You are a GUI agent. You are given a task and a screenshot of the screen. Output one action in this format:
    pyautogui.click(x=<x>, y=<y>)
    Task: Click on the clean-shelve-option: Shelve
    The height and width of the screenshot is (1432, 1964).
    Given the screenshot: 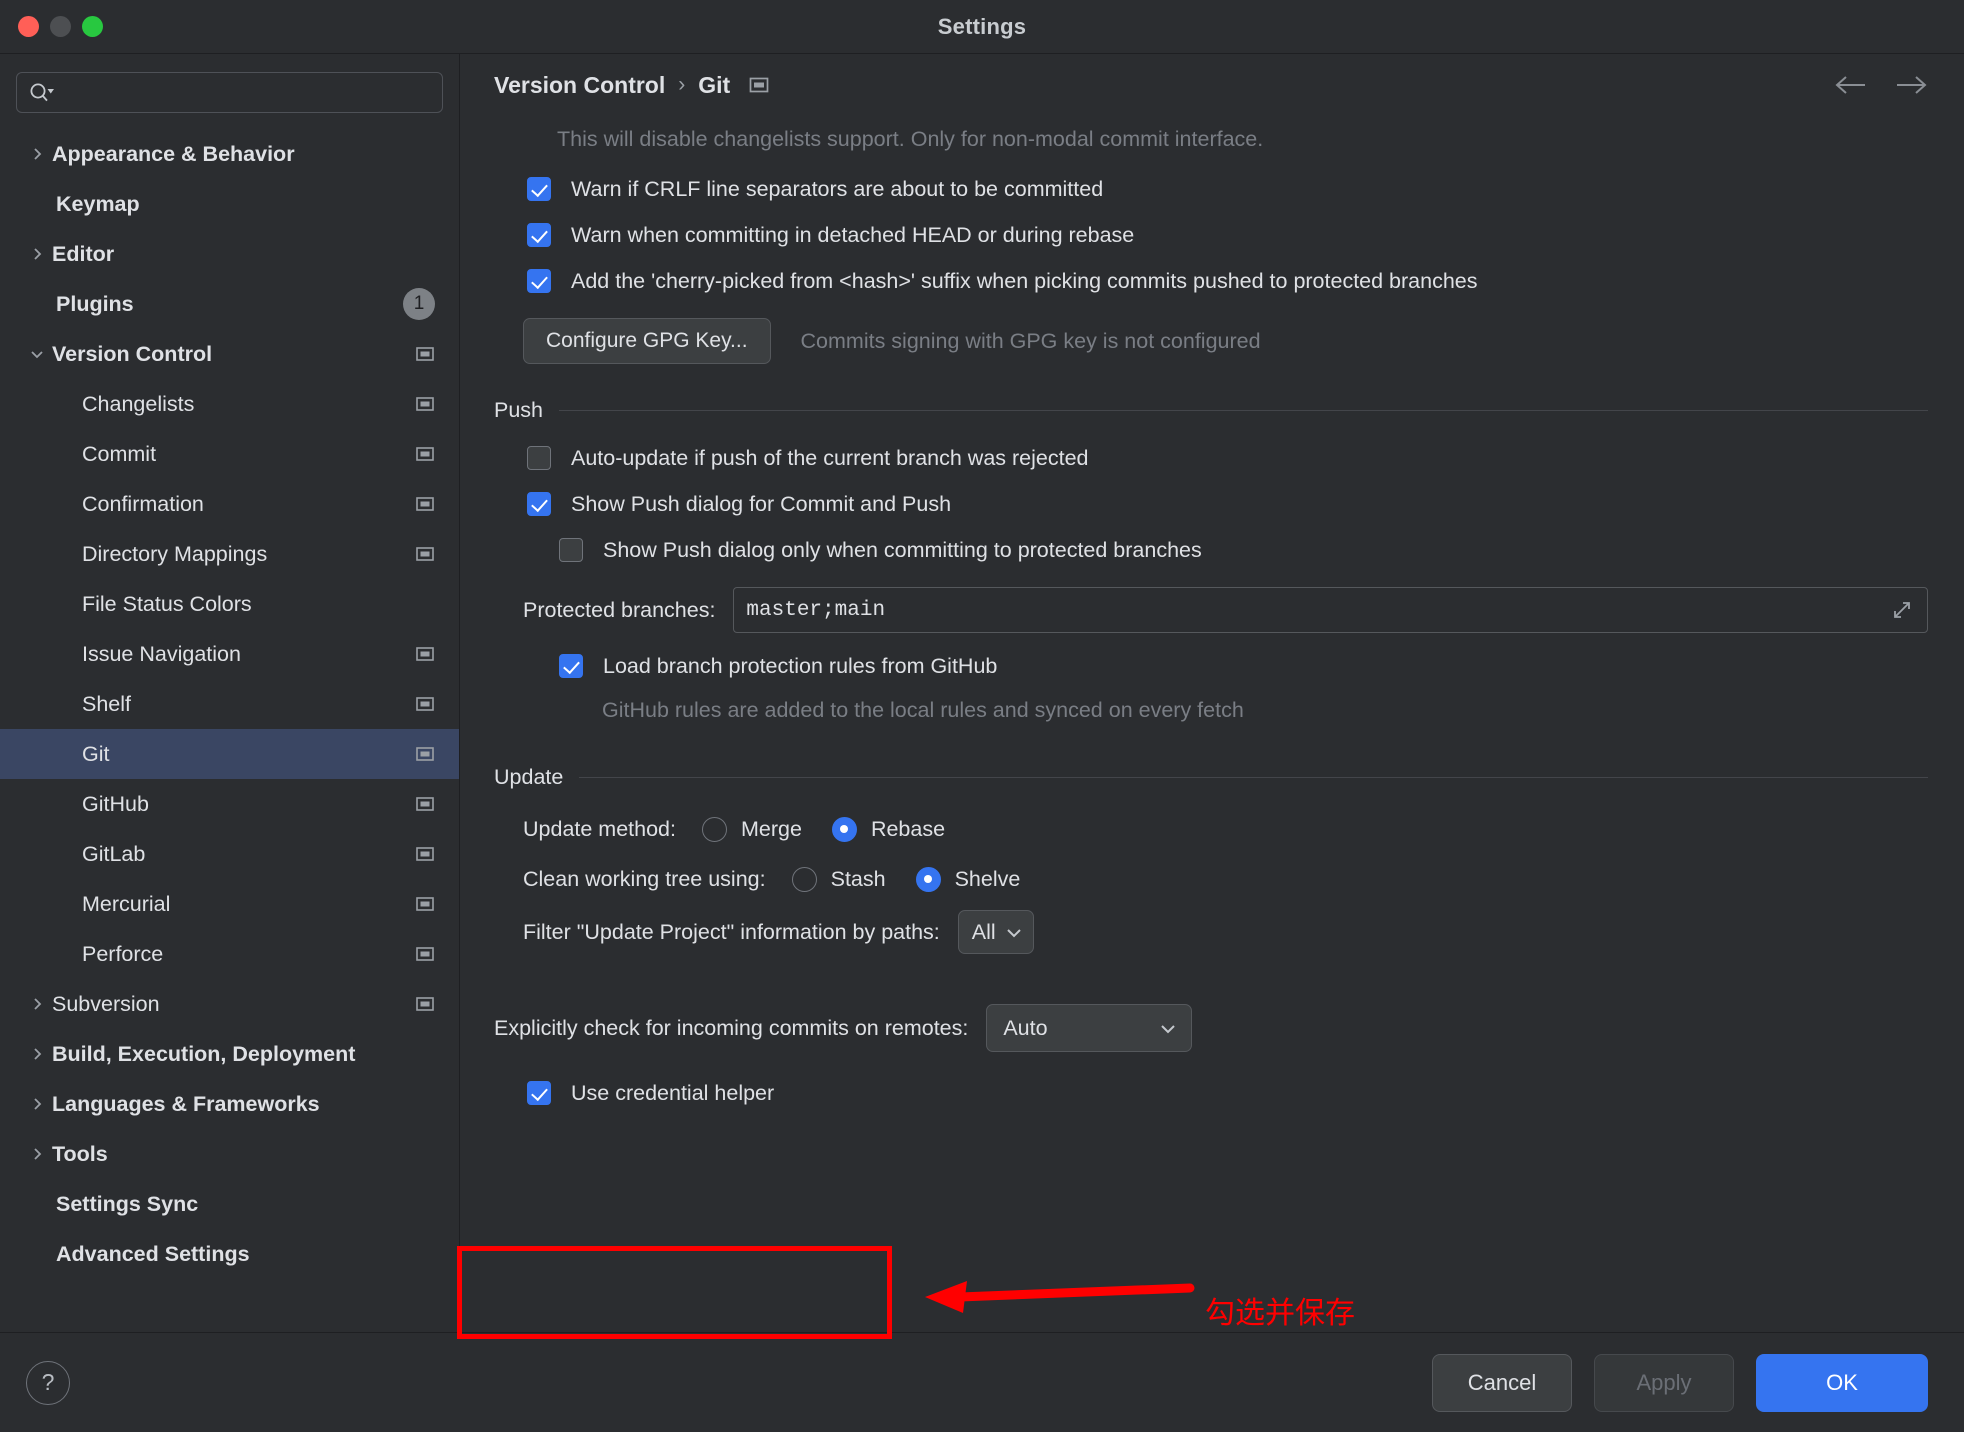 What is the action you would take?
    pyautogui.click(x=983, y=879)
    